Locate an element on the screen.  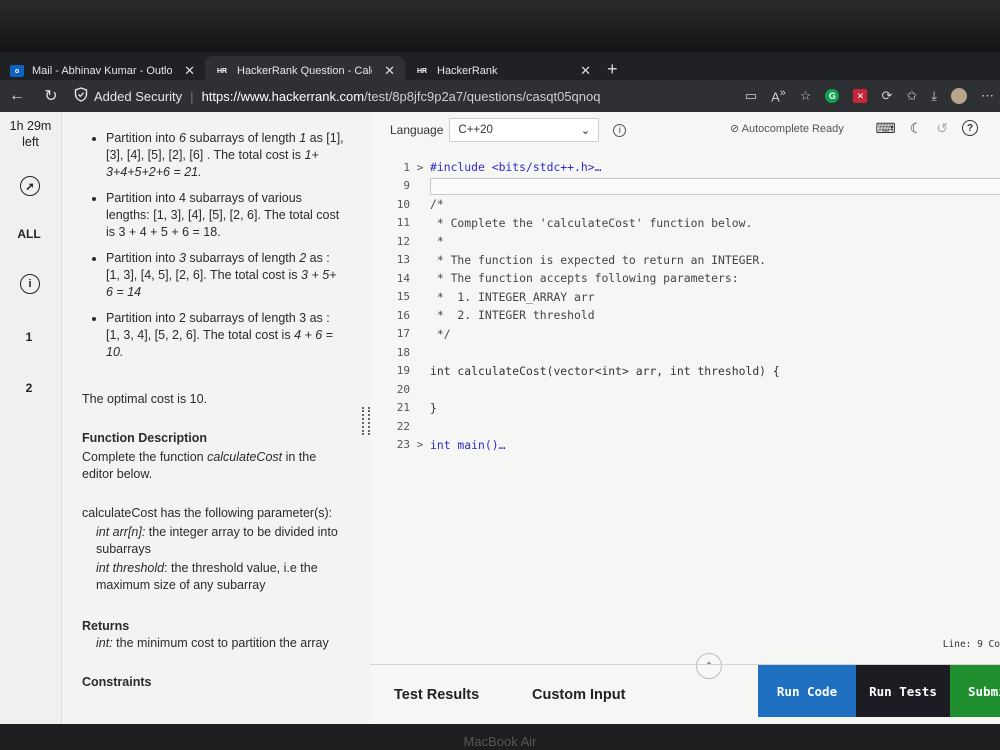
code-line: 16 * 2. INTEGER threshold is located at coordinates (685, 315).